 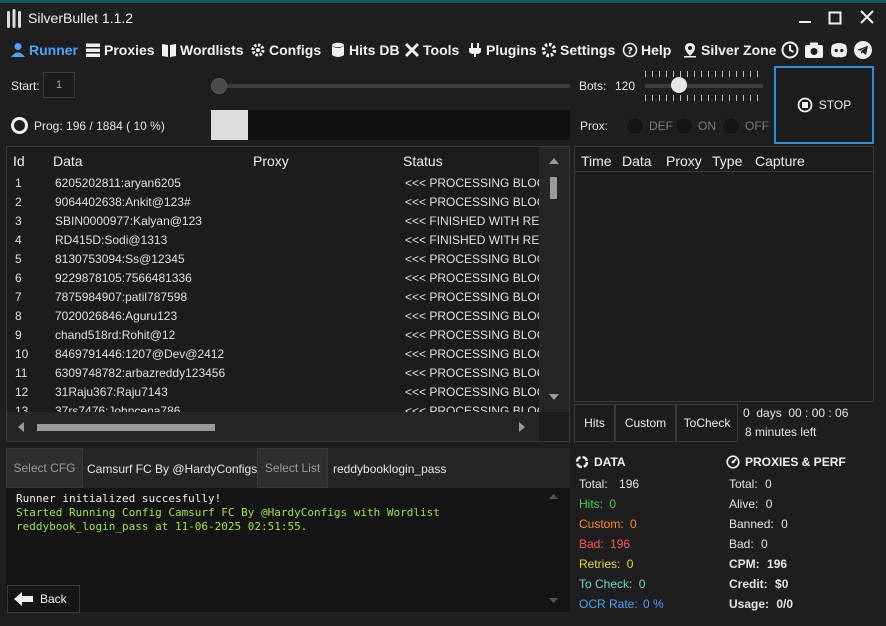 What do you see at coordinates (140, 354) in the screenshot?
I see `row-data: 8469791446:1207@Dev@2412` at bounding box center [140, 354].